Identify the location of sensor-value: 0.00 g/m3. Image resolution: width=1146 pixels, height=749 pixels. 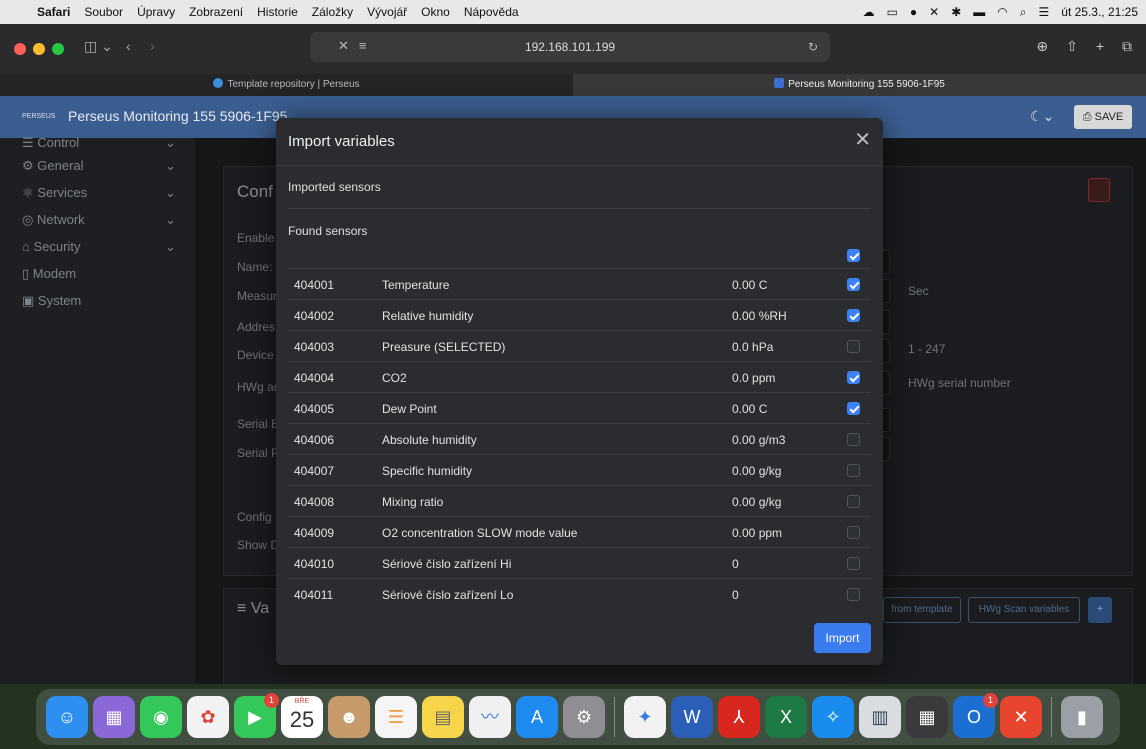
(759, 440).